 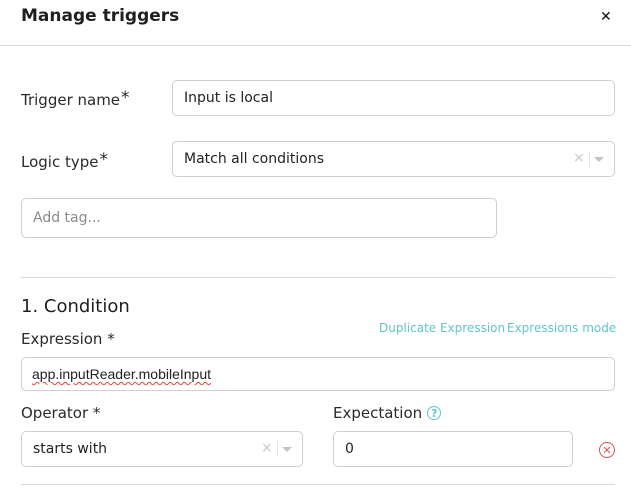 I want to click on trigger-name-label-text: Trigger name, so click(x=71, y=100).